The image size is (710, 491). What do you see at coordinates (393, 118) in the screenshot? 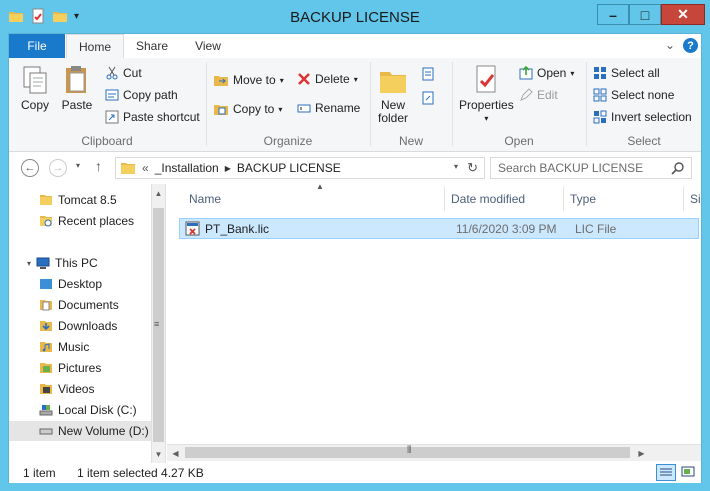
I see `new-folder-label-line2: folder` at bounding box center [393, 118].